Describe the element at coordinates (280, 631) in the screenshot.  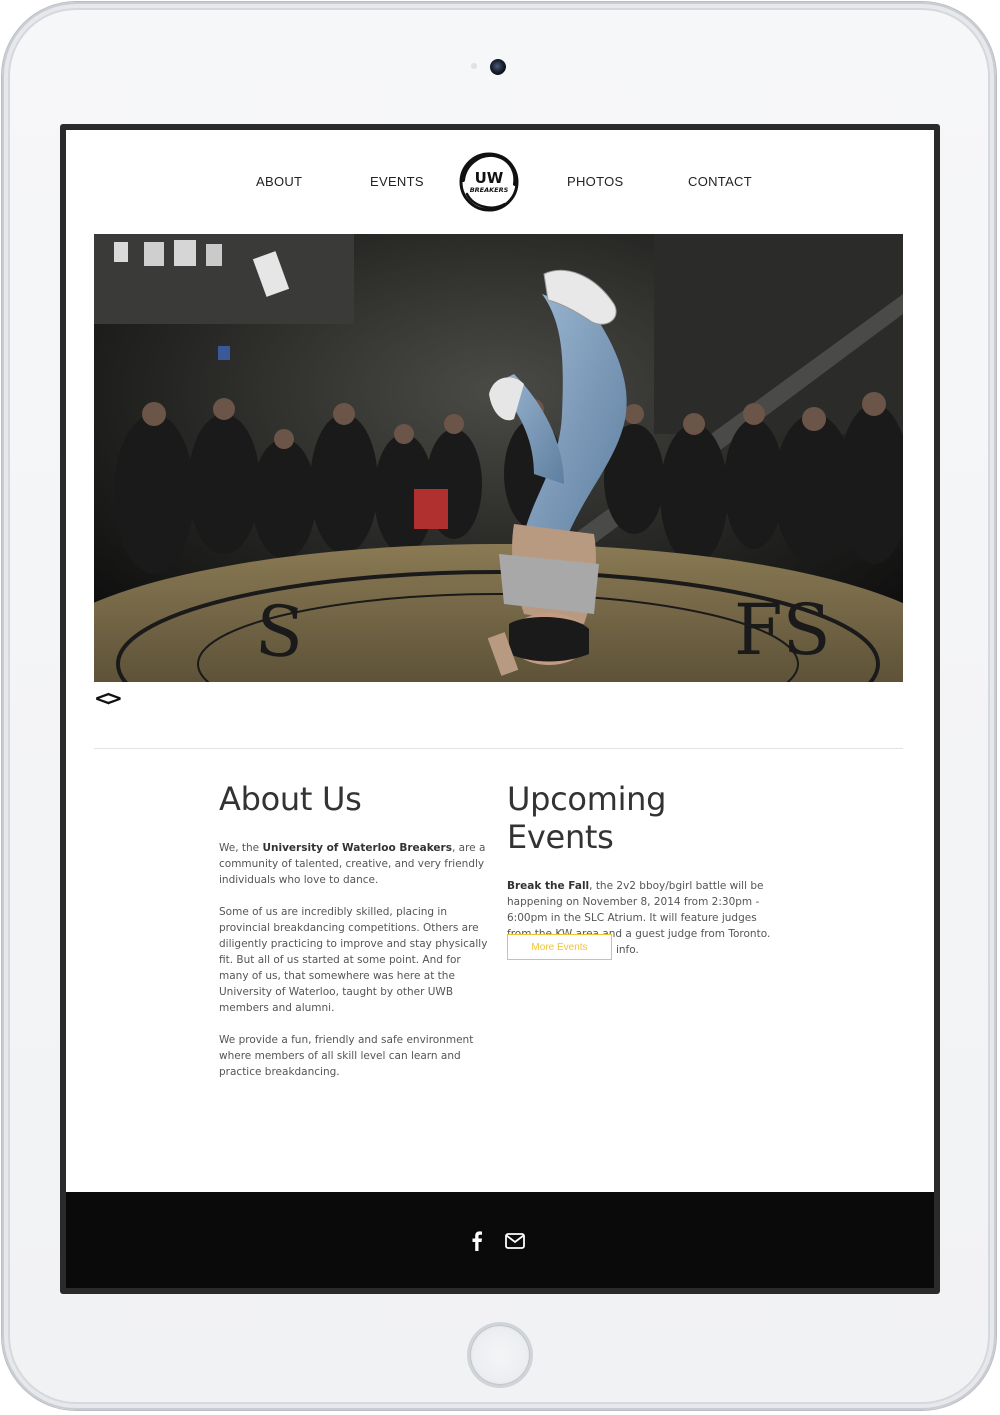
I see `svg-text: S` at that location.